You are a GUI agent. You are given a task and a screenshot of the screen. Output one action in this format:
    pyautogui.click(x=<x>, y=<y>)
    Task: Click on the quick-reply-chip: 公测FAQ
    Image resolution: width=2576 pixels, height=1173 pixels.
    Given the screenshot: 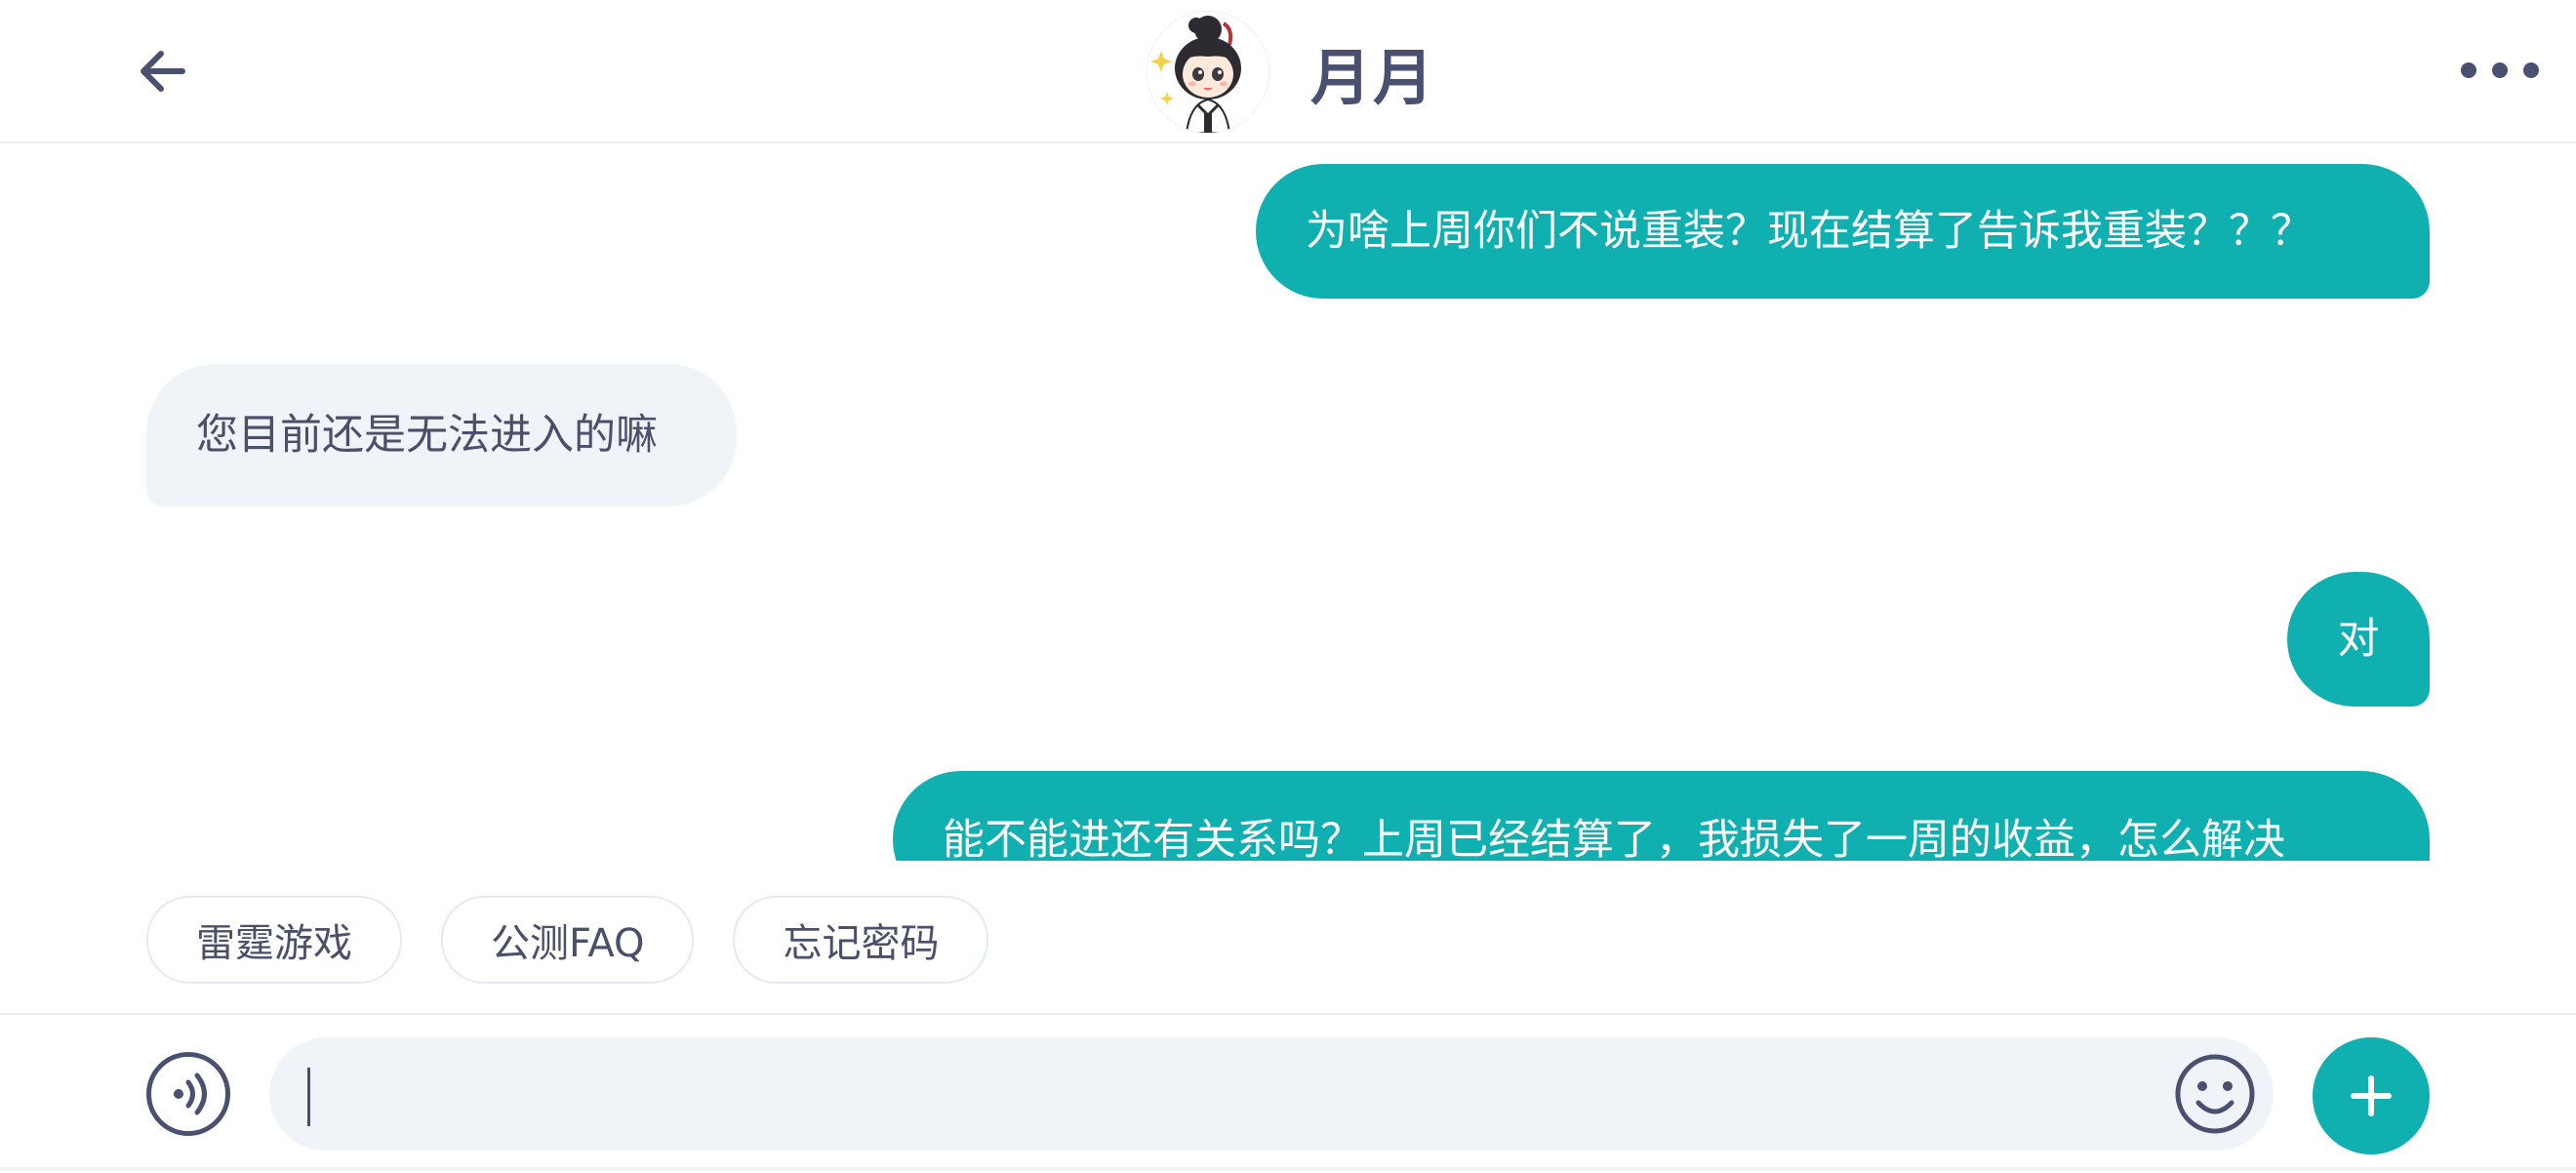 What is the action you would take?
    pyautogui.click(x=568, y=940)
    